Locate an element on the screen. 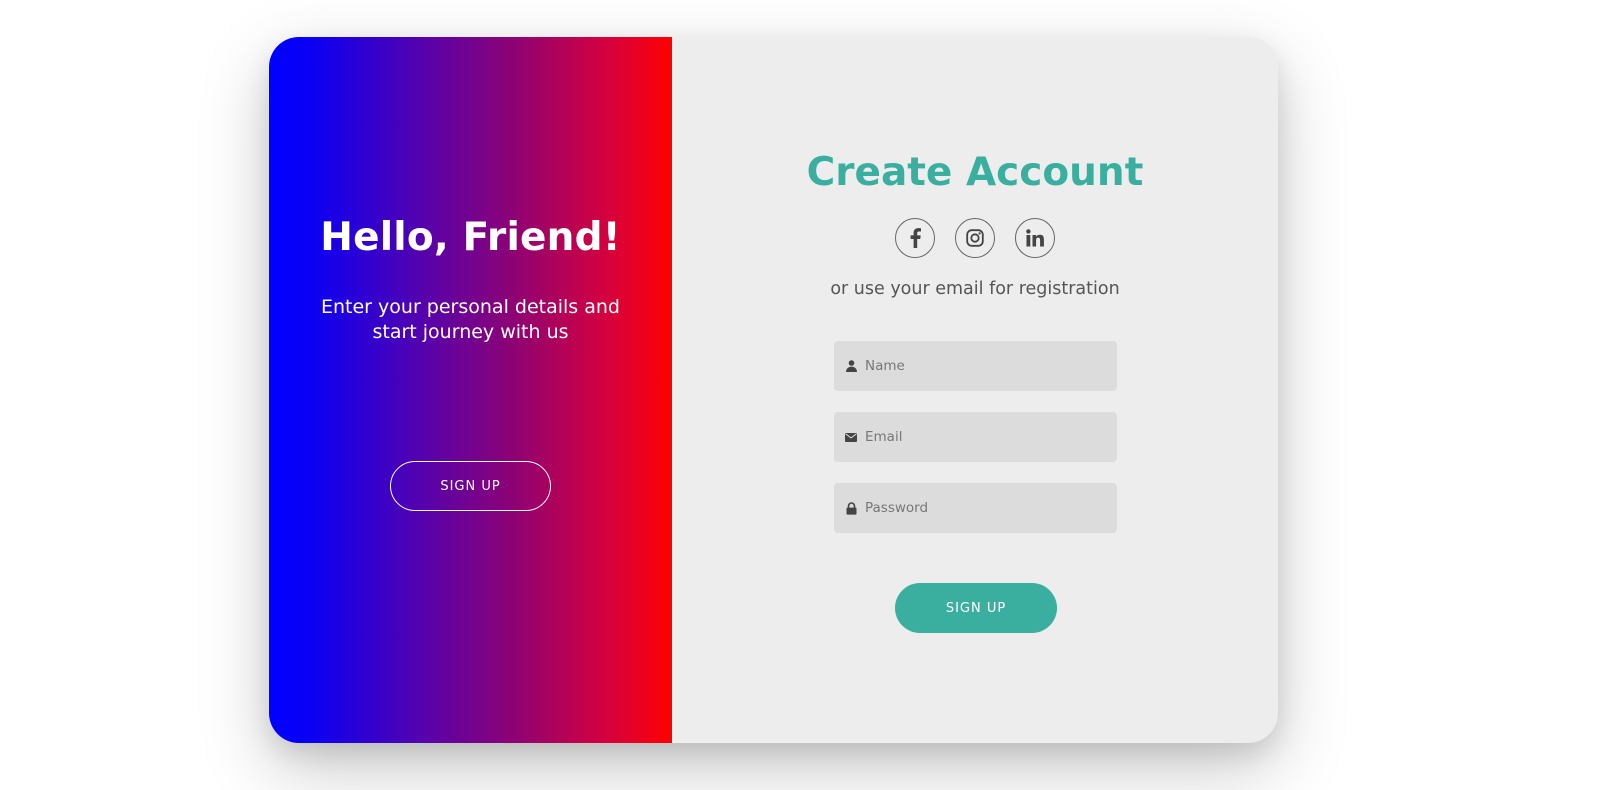  registration-hint: or use your email for registration is located at coordinates (975, 289).